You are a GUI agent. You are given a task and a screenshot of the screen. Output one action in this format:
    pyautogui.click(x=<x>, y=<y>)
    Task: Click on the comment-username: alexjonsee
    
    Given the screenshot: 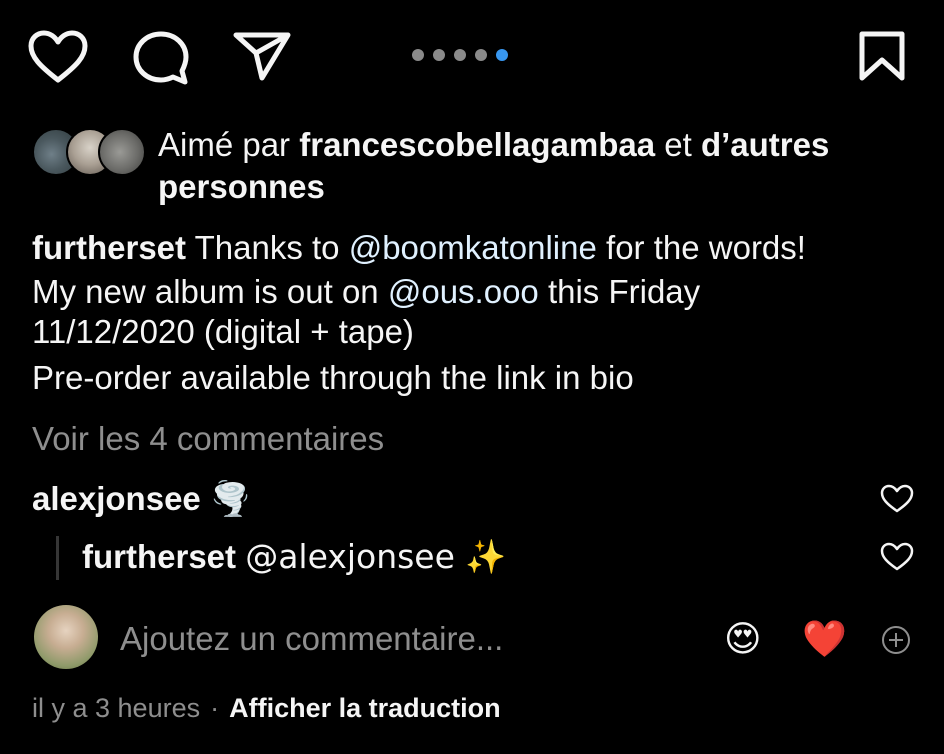 What is the action you would take?
    pyautogui.click(x=116, y=498)
    